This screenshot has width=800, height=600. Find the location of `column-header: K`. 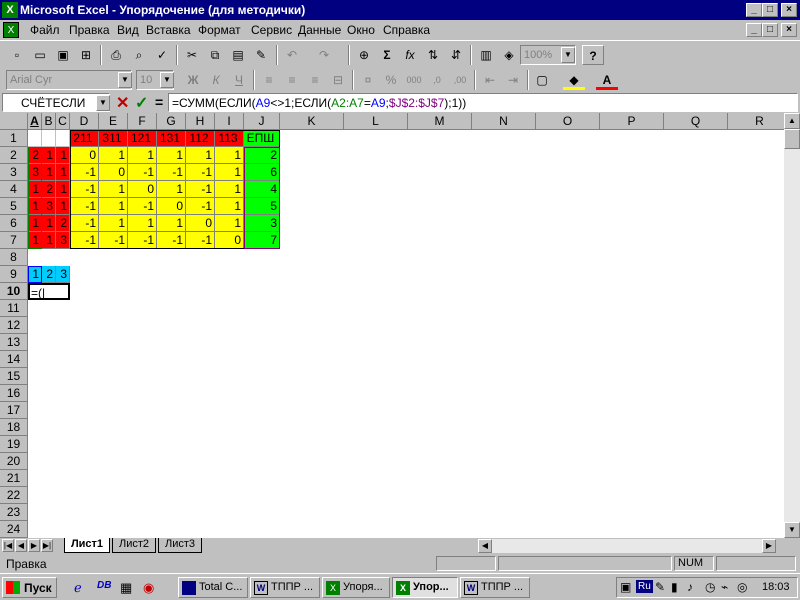

column-header: K is located at coordinates (312, 121).